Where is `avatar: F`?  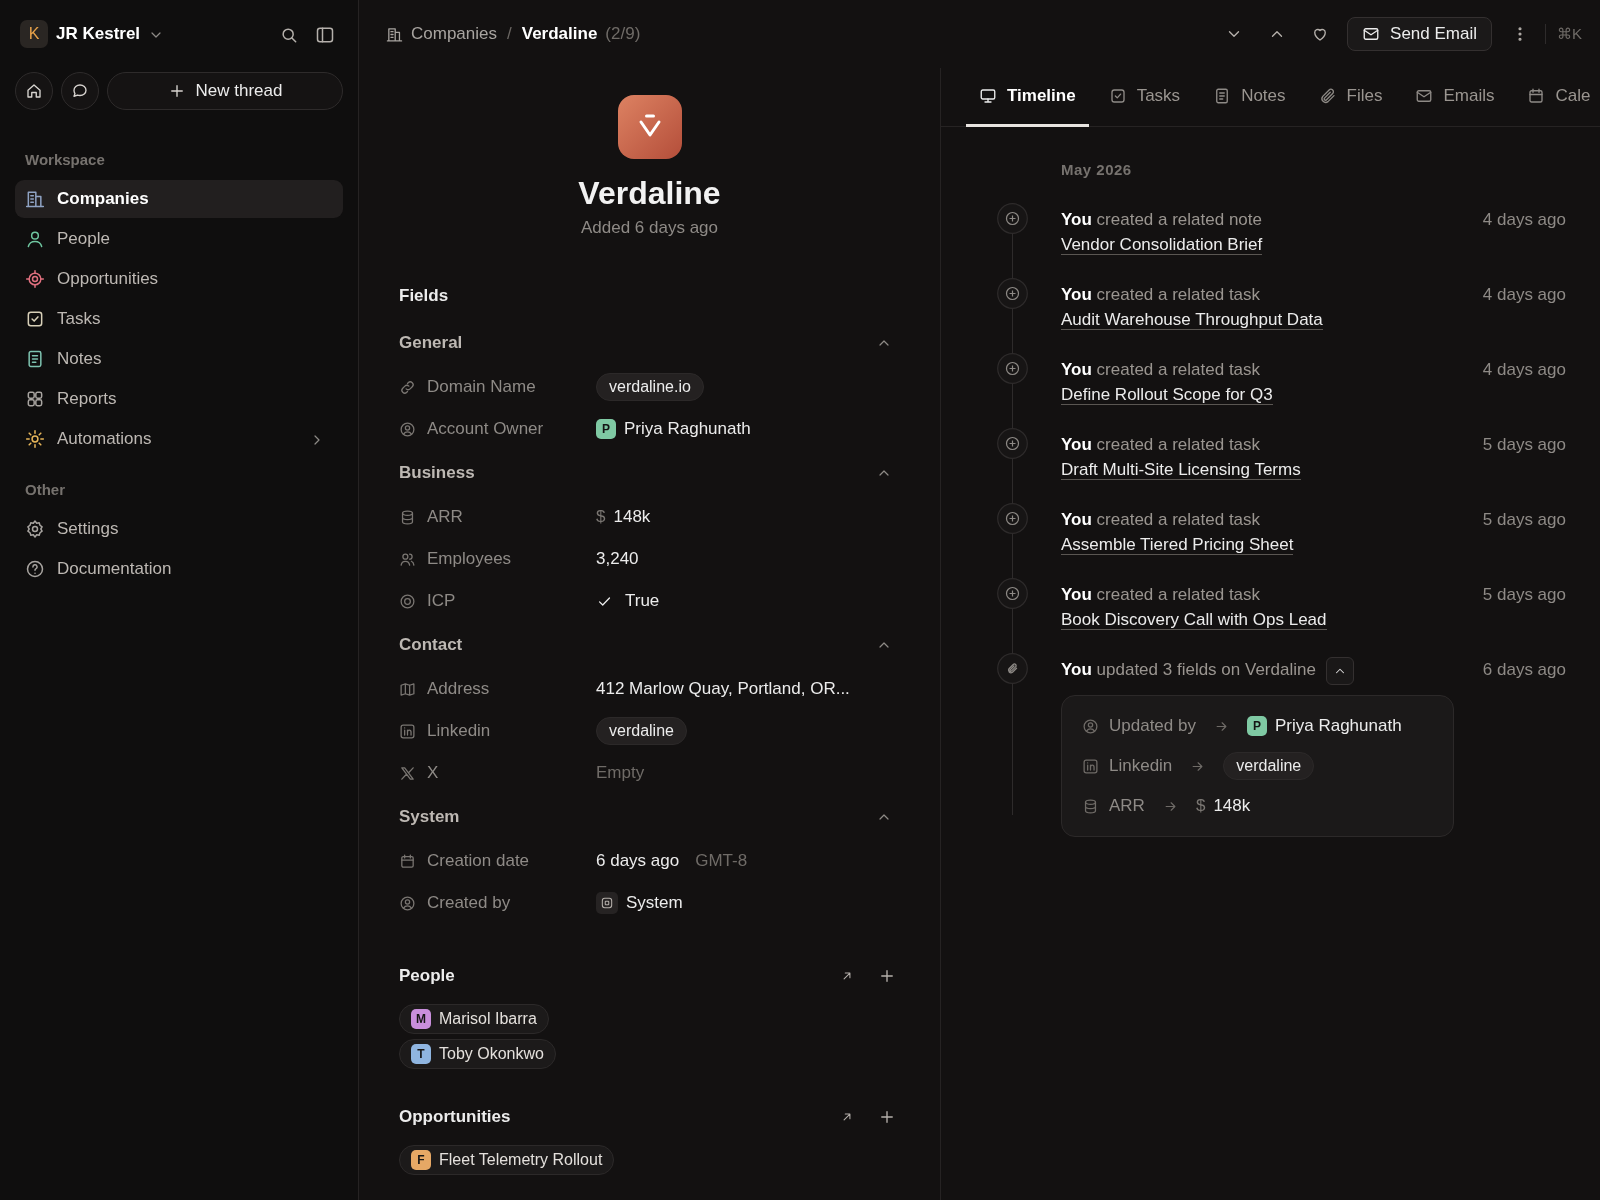
avatar: F is located at coordinates (421, 1160).